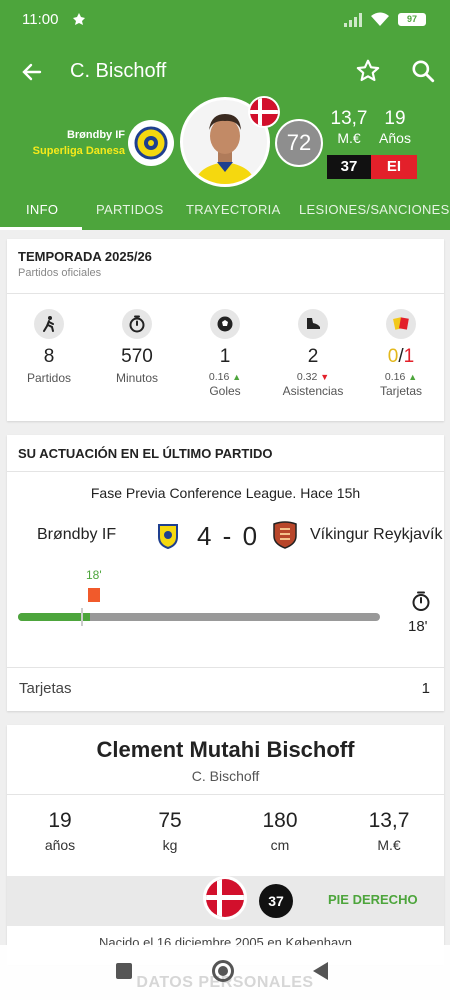 This screenshot has width=450, height=1000. What do you see at coordinates (40, 19) in the screenshot?
I see `status-time: 11:00` at bounding box center [40, 19].